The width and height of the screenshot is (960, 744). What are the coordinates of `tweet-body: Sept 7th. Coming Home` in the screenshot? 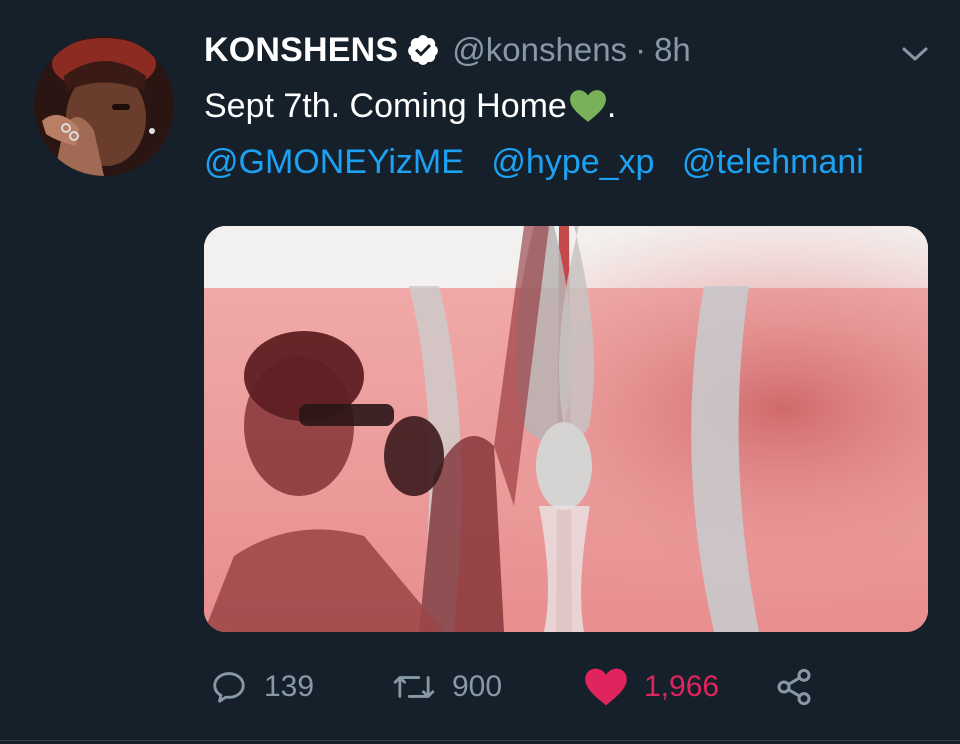 It's located at (385, 106).